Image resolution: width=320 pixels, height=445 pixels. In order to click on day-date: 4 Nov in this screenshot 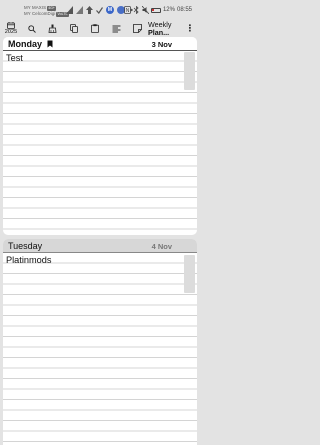, I will do `click(161, 246)`.